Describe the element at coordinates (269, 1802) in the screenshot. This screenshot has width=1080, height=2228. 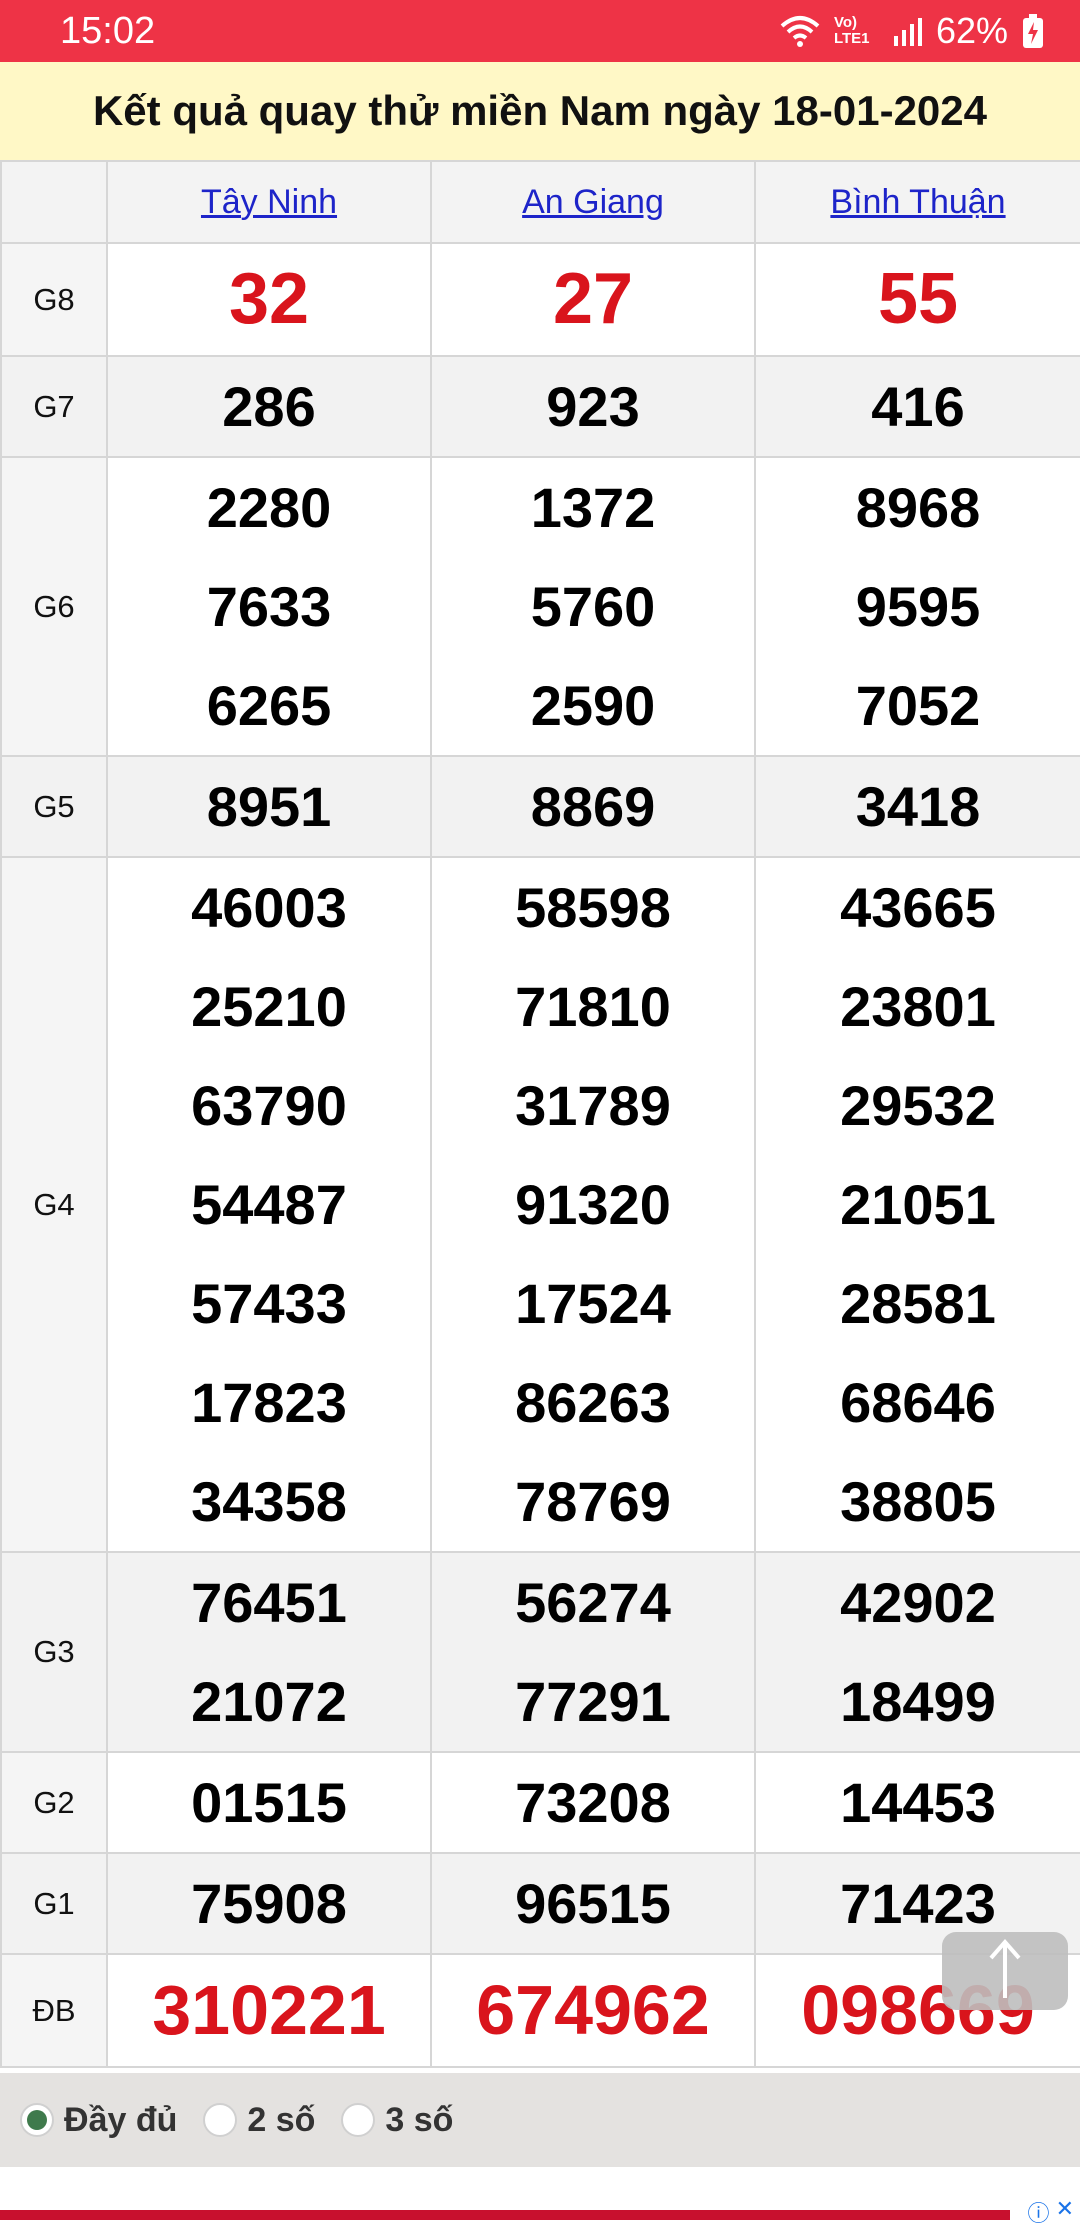
I see `prize-cell: 01515` at that location.